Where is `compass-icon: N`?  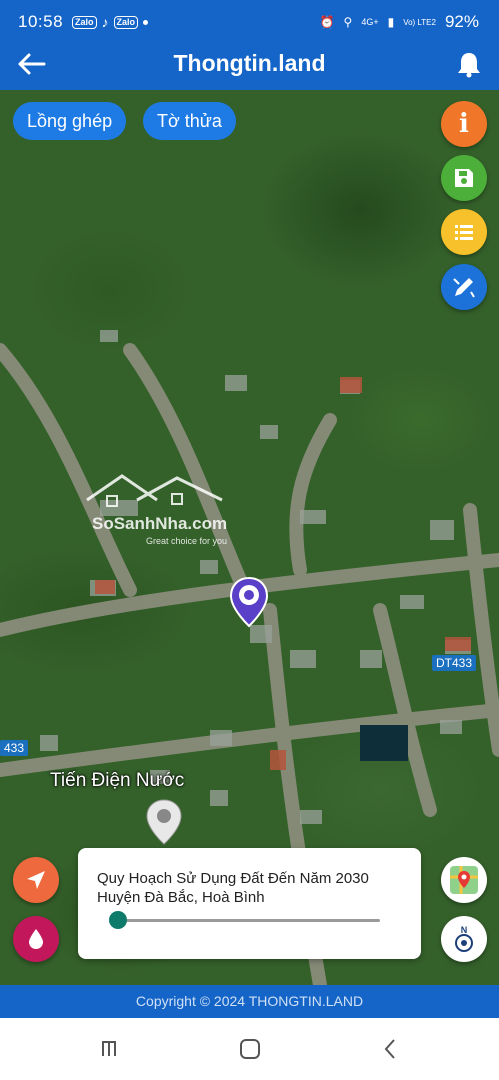 compass-icon: N is located at coordinates (464, 938).